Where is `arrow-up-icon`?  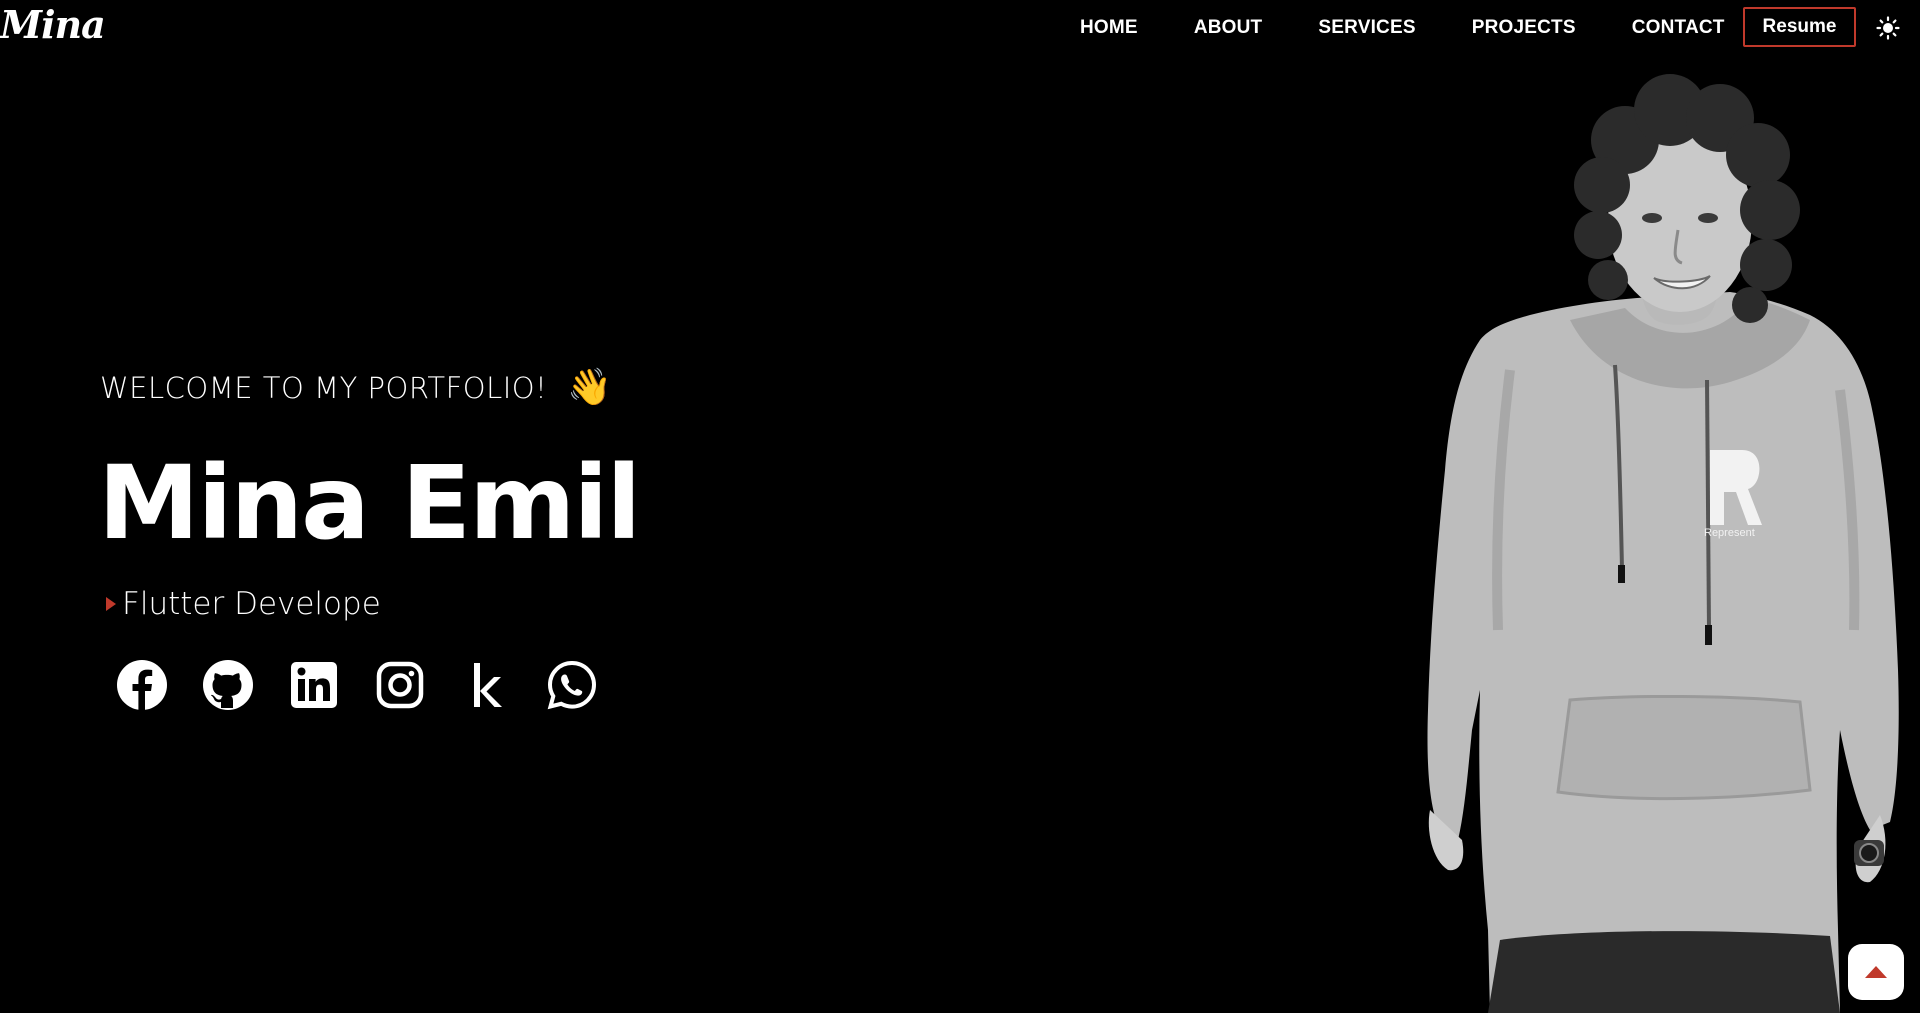
arrow-up-icon is located at coordinates (1876, 972).